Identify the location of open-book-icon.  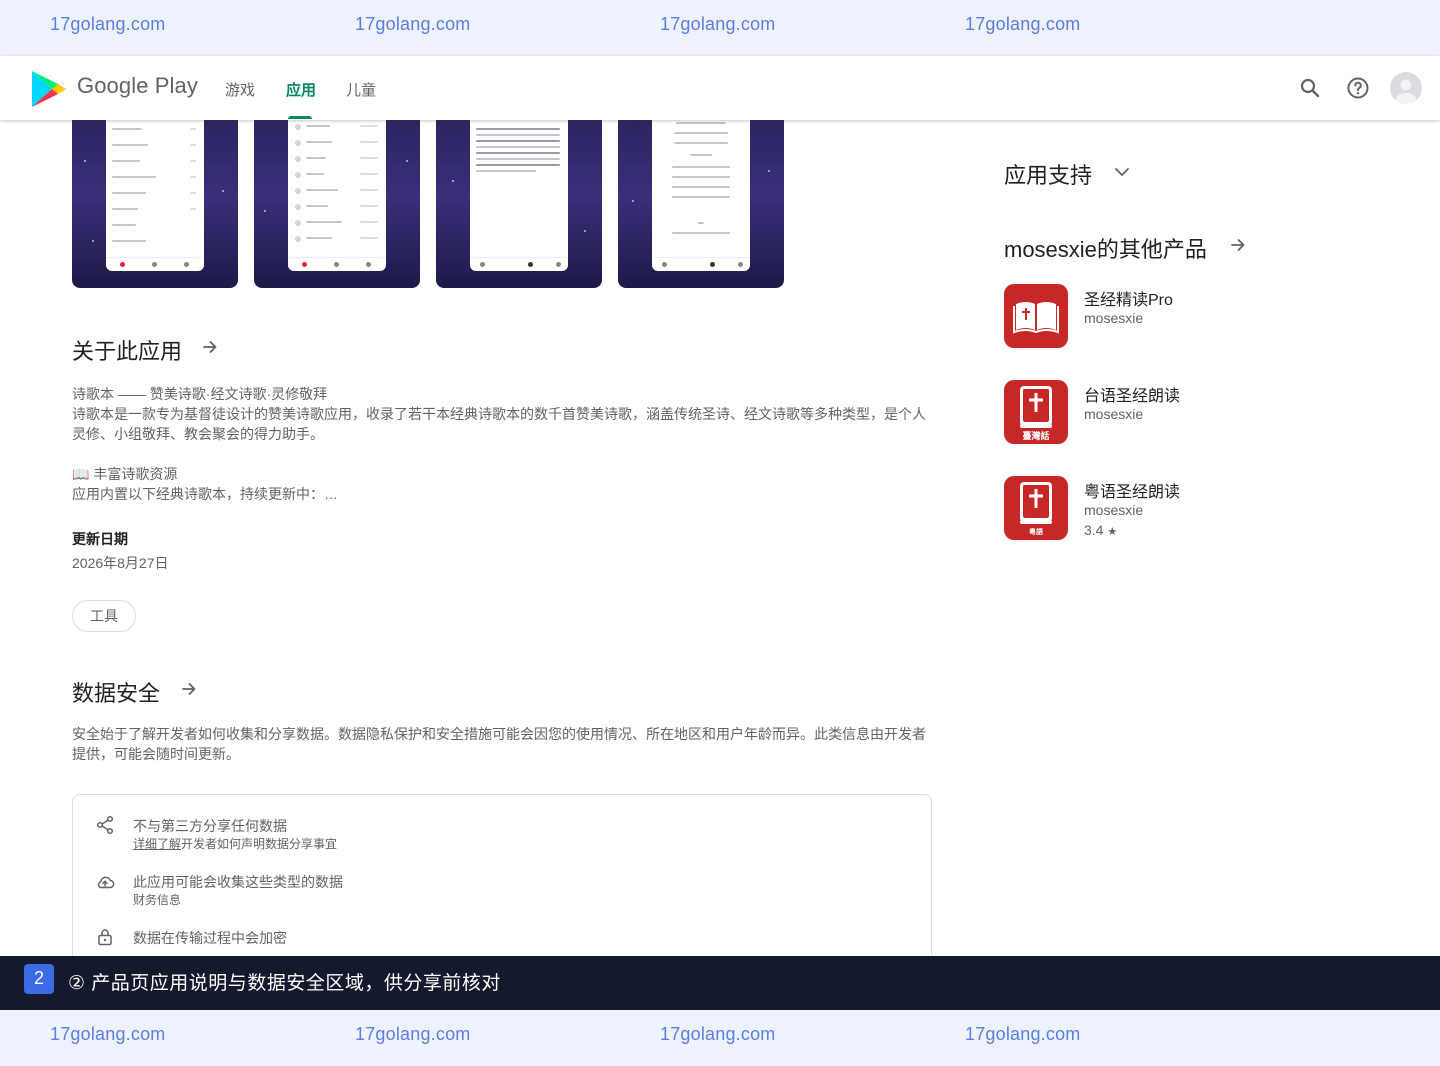
(1036, 318).